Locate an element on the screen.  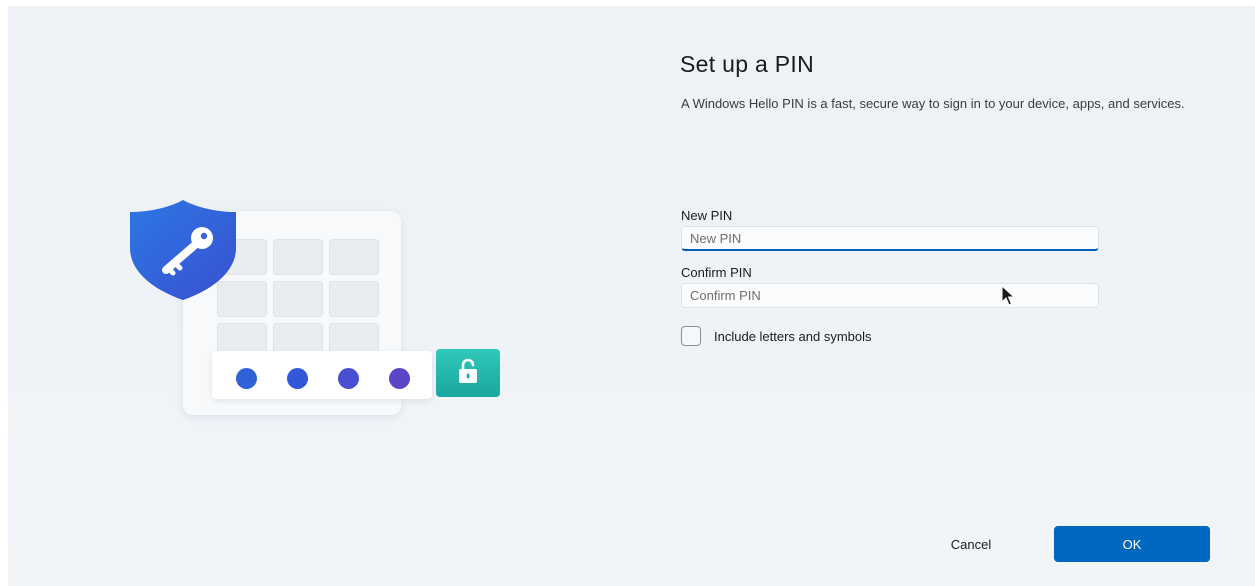
include-letters-option: Include letters and symbols is located at coordinates (776, 336).